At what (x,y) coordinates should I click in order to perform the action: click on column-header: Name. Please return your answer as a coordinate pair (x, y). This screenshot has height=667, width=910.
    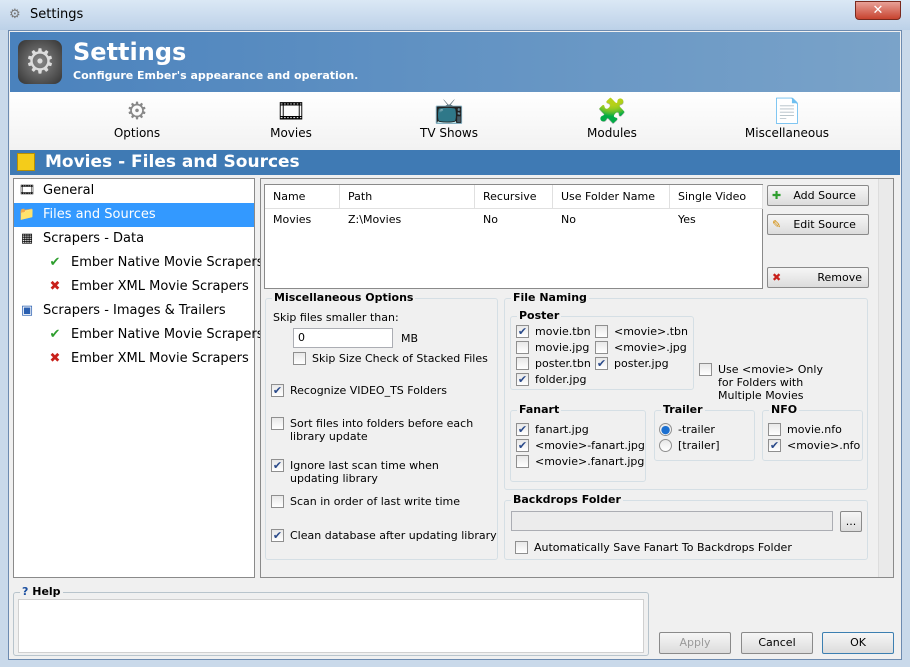
    Looking at the image, I should click on (302, 197).